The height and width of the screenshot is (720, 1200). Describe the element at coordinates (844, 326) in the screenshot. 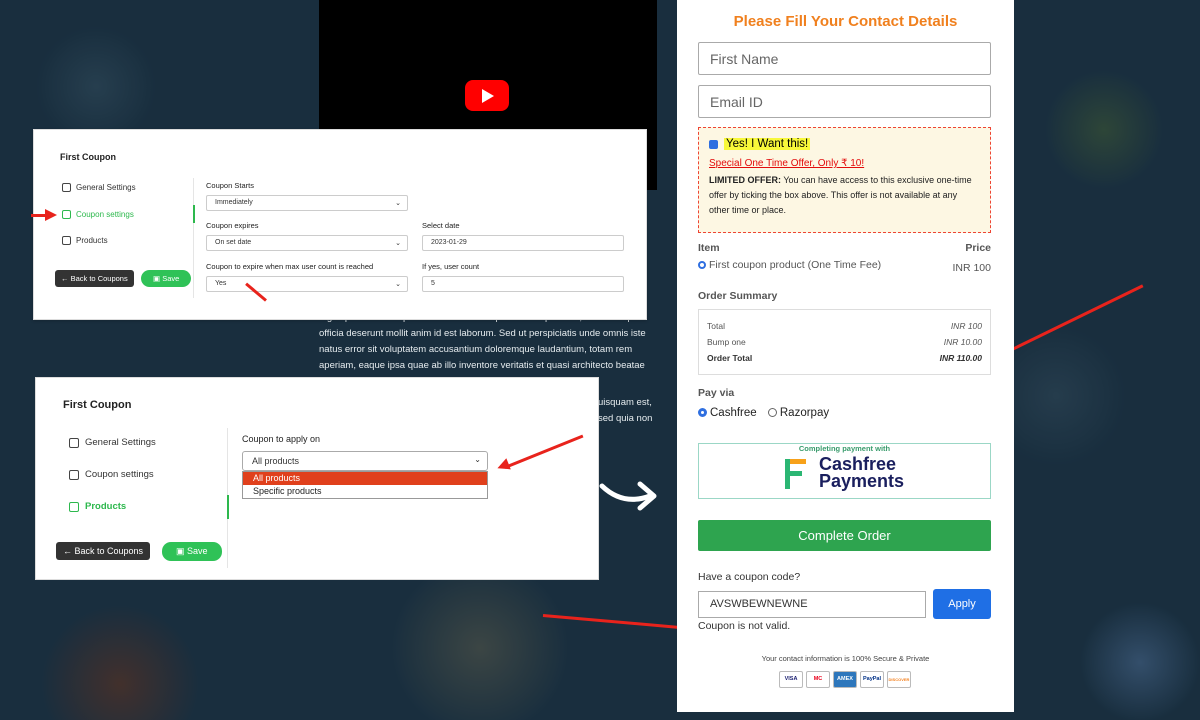

I see `summary-row: Total INR 100` at that location.